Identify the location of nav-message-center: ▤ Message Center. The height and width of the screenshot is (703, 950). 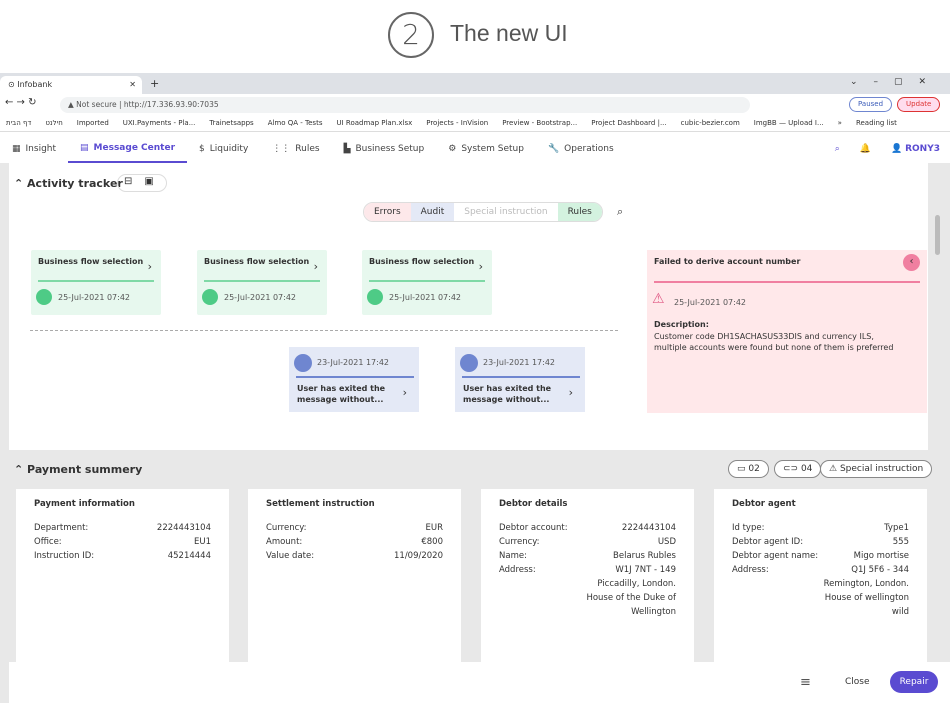
(128, 149).